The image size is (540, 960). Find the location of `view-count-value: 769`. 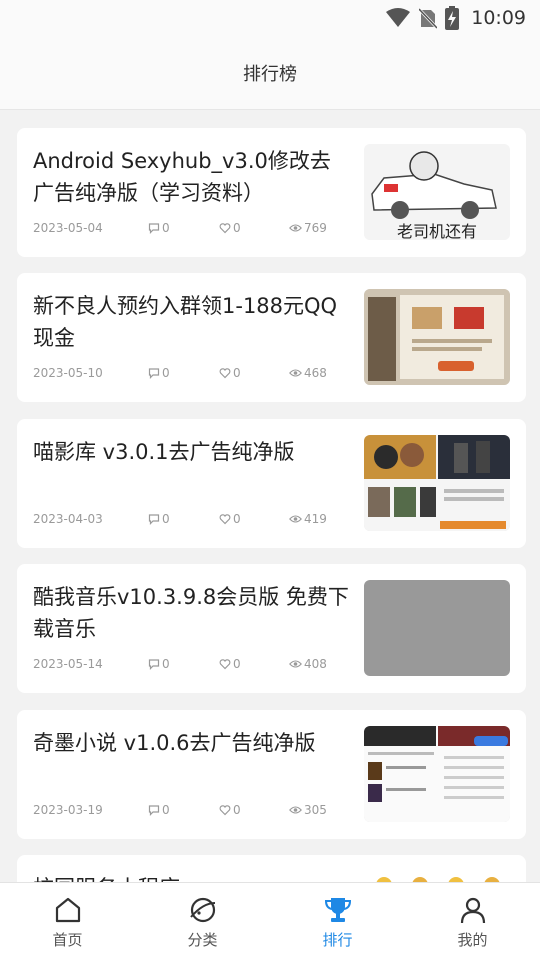

view-count-value: 769 is located at coordinates (315, 228).